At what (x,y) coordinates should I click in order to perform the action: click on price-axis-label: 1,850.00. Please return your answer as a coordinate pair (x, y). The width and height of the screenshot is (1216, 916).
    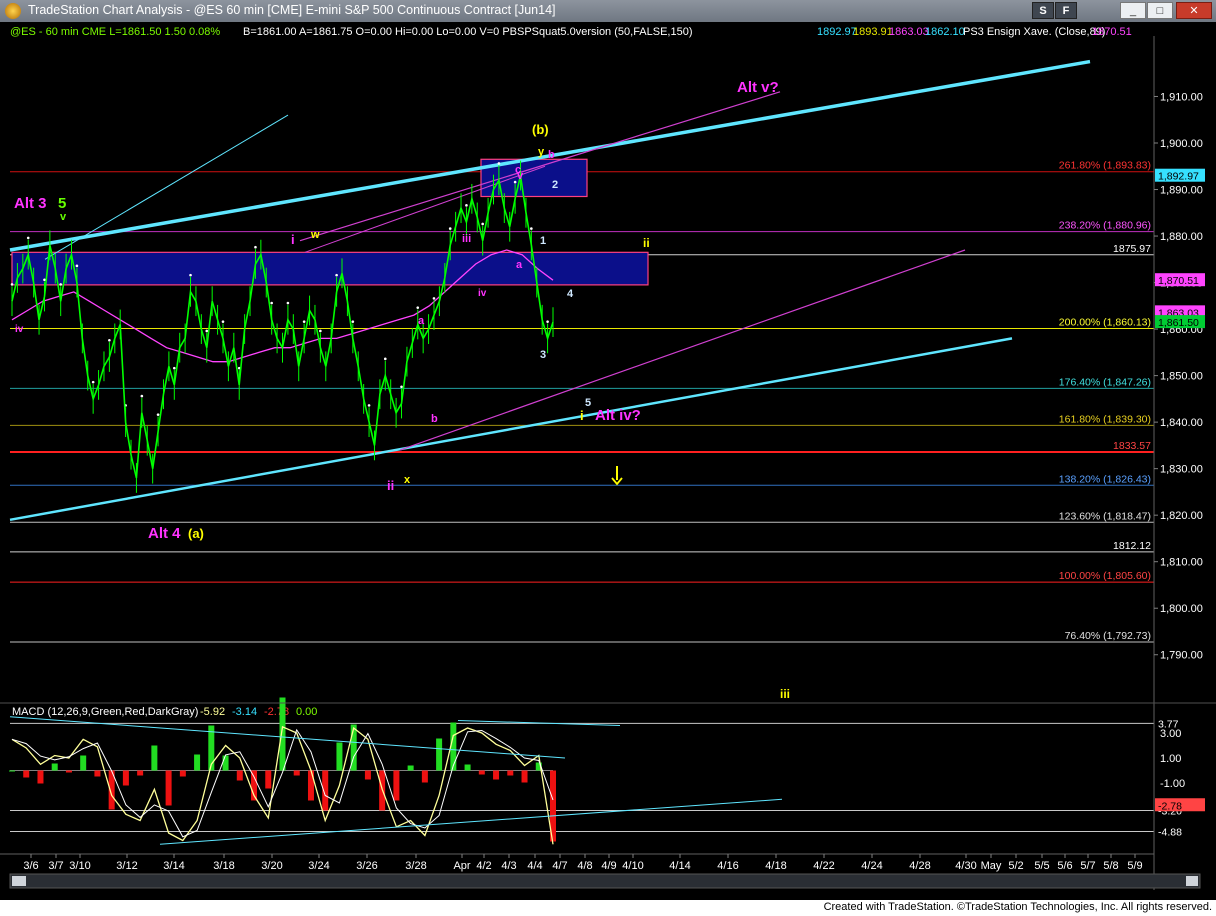
    Looking at the image, I should click on (1181, 377).